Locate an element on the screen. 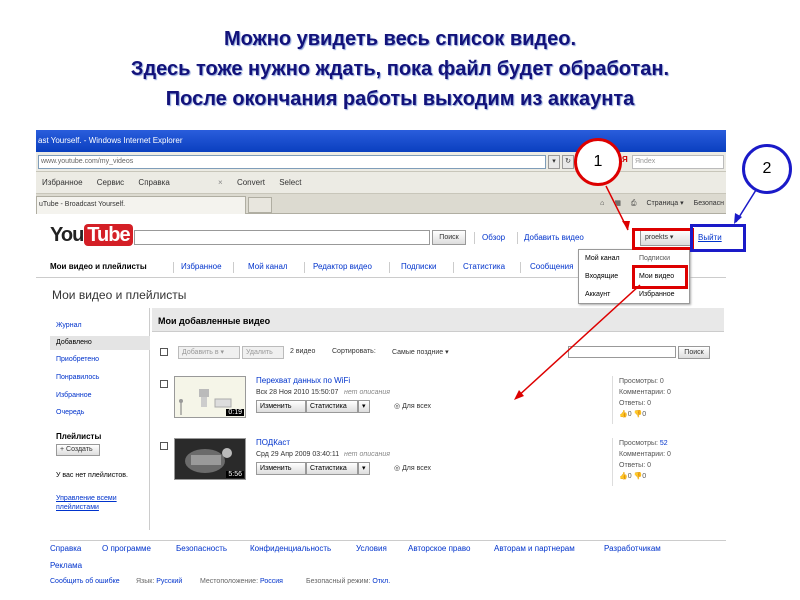 The height and width of the screenshot is (600, 800). callout-1: 1 is located at coordinates (598, 162).